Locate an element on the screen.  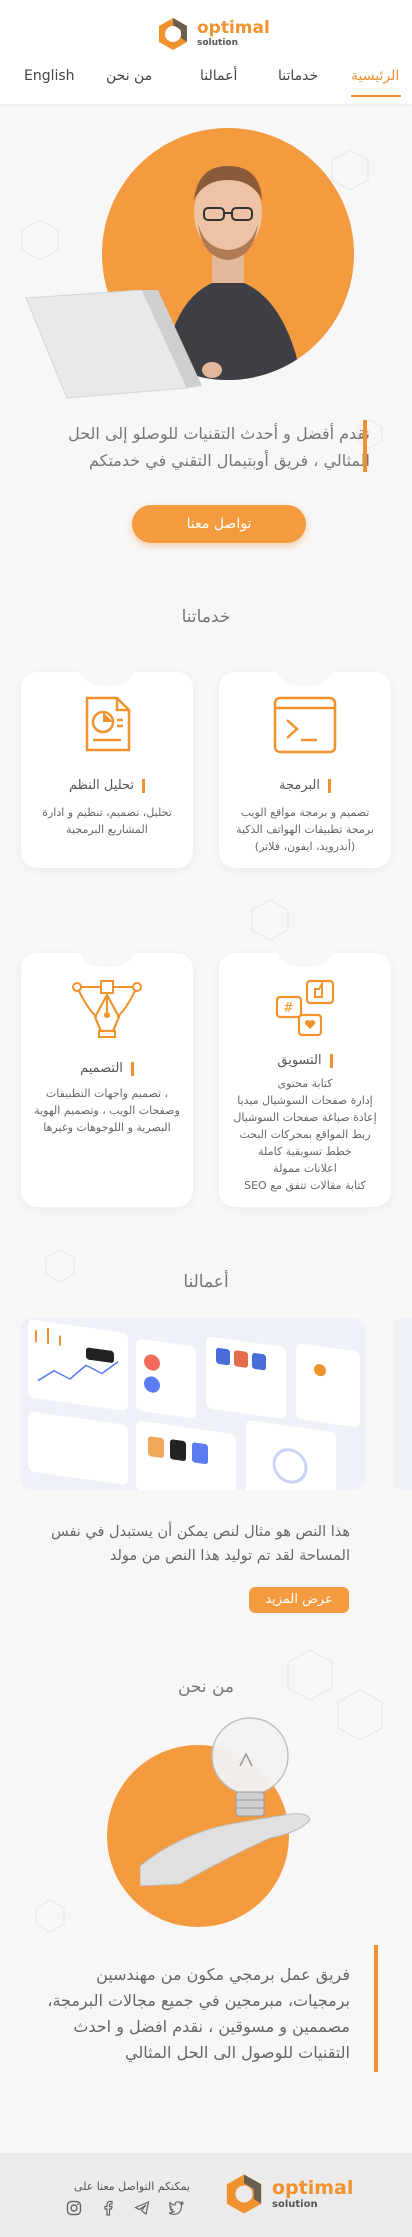
lightbulb-hand-illustration is located at coordinates (225, 1801).